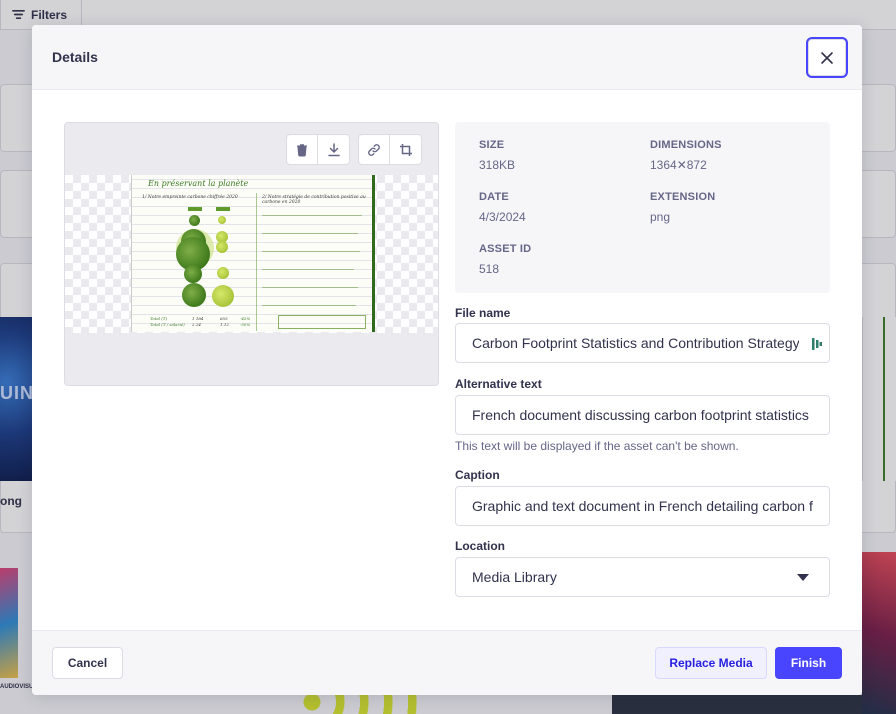  What do you see at coordinates (447, 57) in the screenshot?
I see `modal-header: Details` at bounding box center [447, 57].